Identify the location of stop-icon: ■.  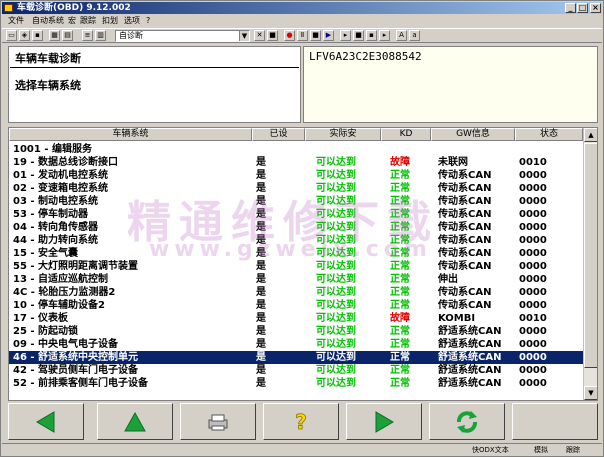
(272, 35).